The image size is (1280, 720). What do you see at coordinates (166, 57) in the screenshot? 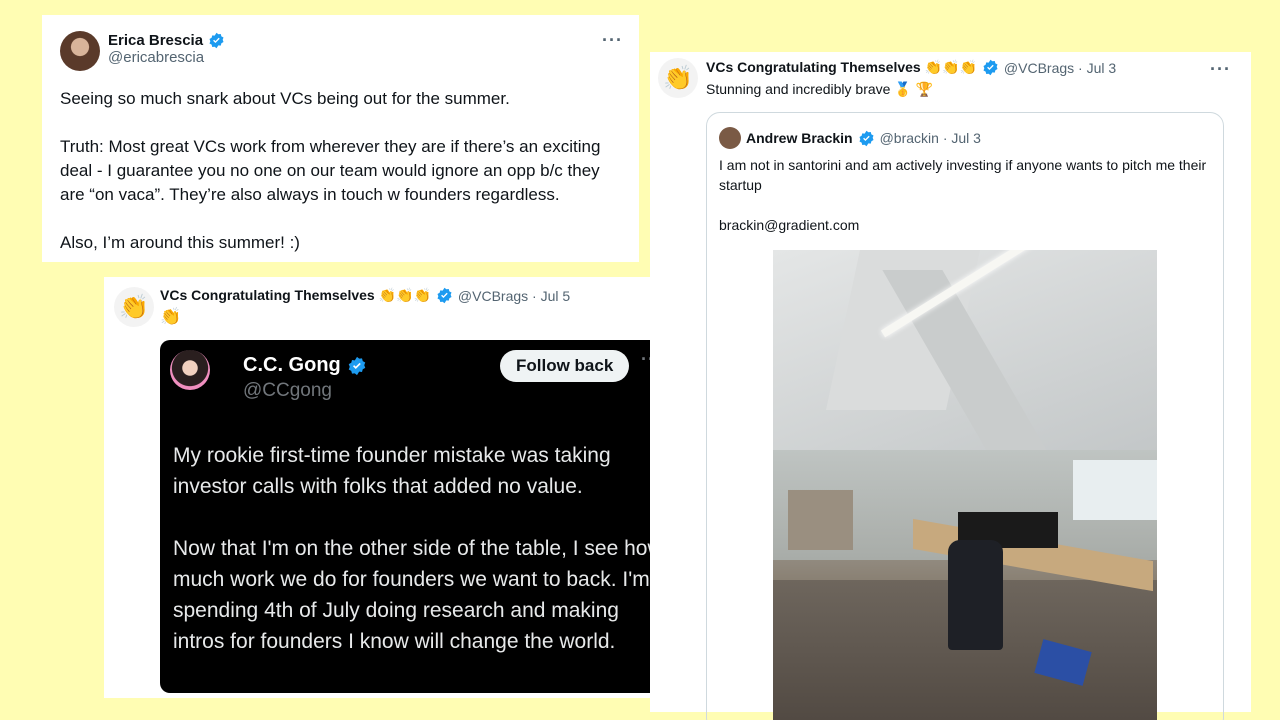
I see `author-handle: @ericabrescia` at bounding box center [166, 57].